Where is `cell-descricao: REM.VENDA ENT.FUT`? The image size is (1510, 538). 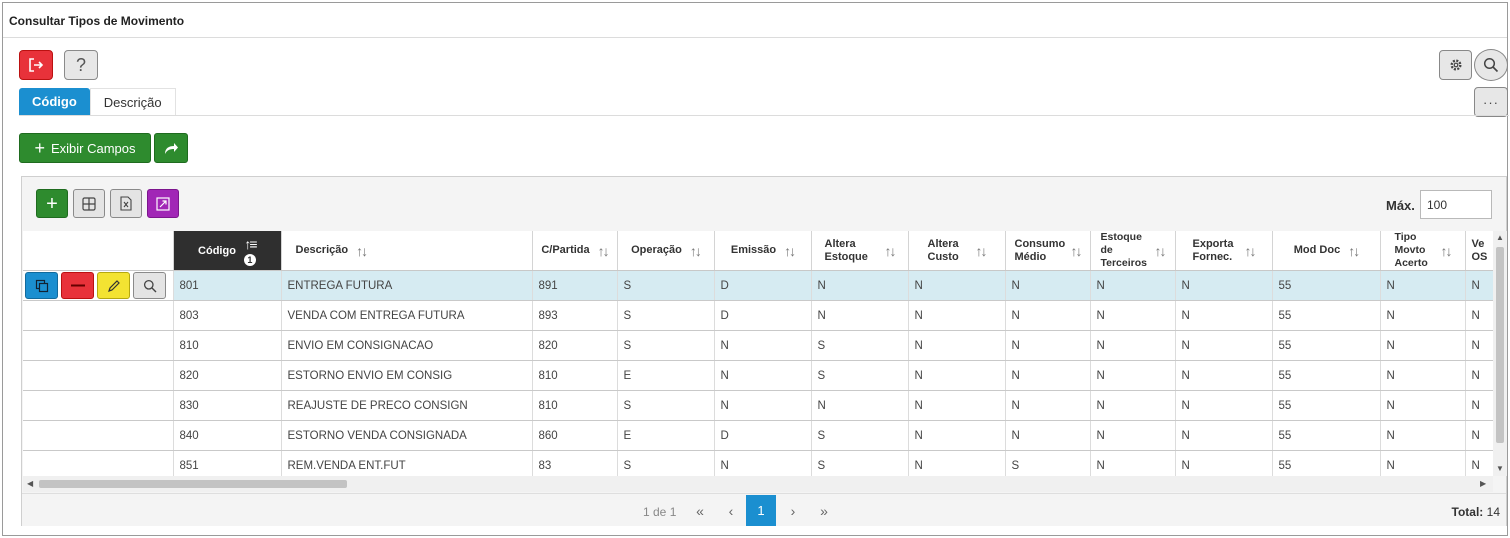 cell-descricao: REM.VENDA ENT.FUT is located at coordinates (407, 463).